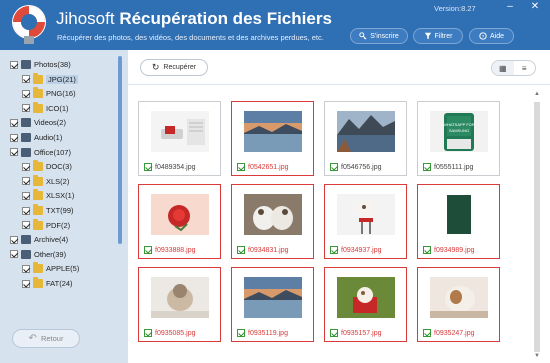 The width and height of the screenshot is (550, 363). I want to click on sidebar-item-doc: DOC(3), so click(47, 166).